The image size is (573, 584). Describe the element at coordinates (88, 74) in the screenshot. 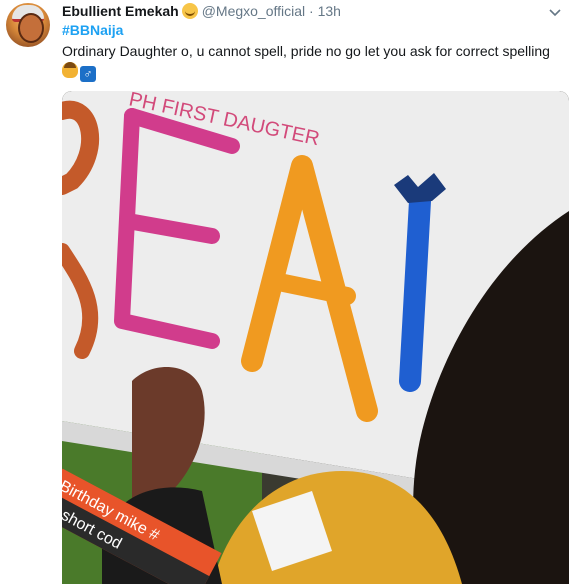

I see `male-sign-emoji-icon: ♂` at that location.